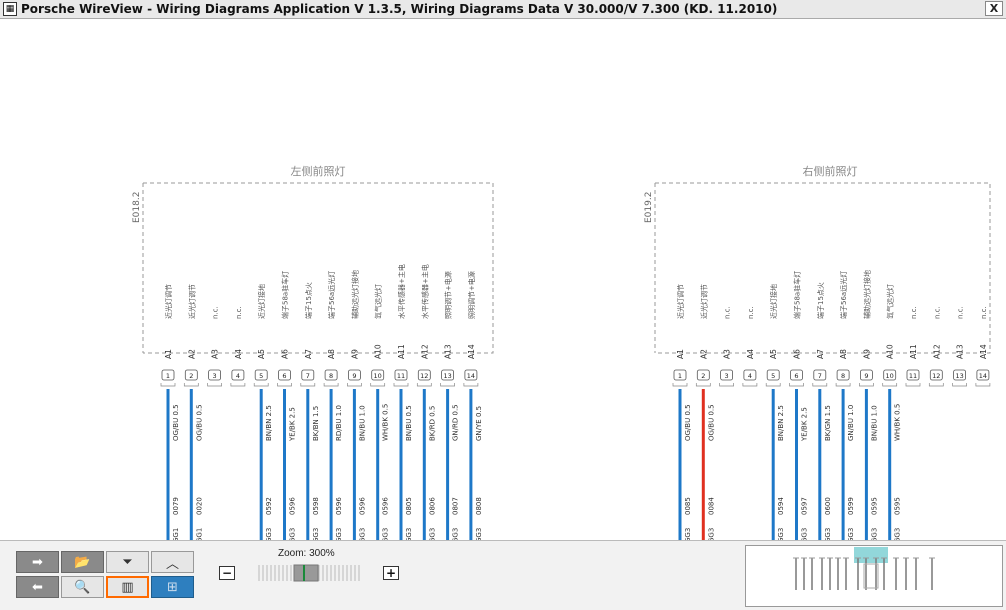  Describe the element at coordinates (409, 423) in the screenshot. I see `wire-color-label: BN/BU 0.5` at that location.